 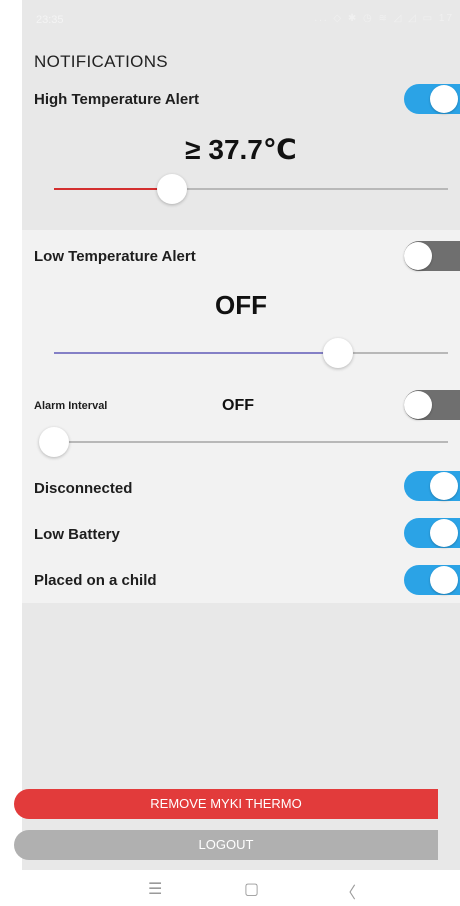 I want to click on low-battery-label: Low Battery, so click(x=77, y=534).